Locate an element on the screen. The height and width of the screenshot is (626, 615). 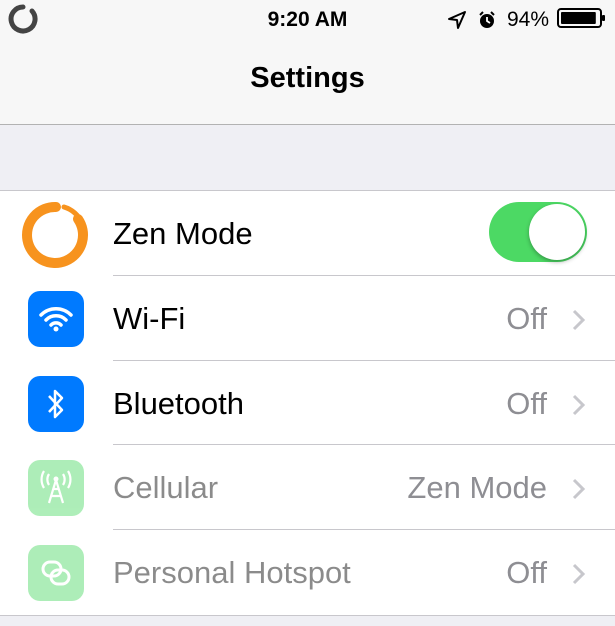
settings-row-zen-mode: Zen Mode is located at coordinates (307, 233).